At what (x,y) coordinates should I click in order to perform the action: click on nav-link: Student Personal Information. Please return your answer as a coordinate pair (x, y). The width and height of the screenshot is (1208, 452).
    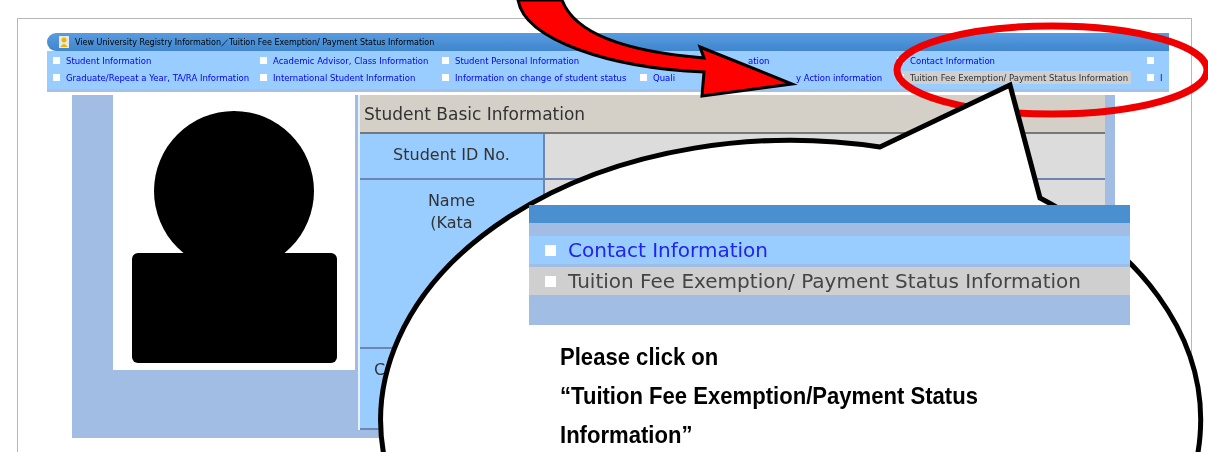
    Looking at the image, I should click on (512, 60).